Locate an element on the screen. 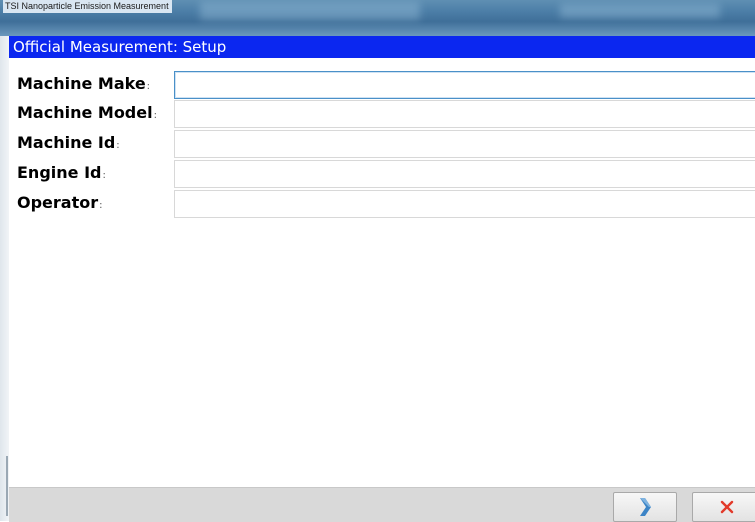 The height and width of the screenshot is (522, 755). form-row-machine-make: Machine Make: is located at coordinates (382, 85).